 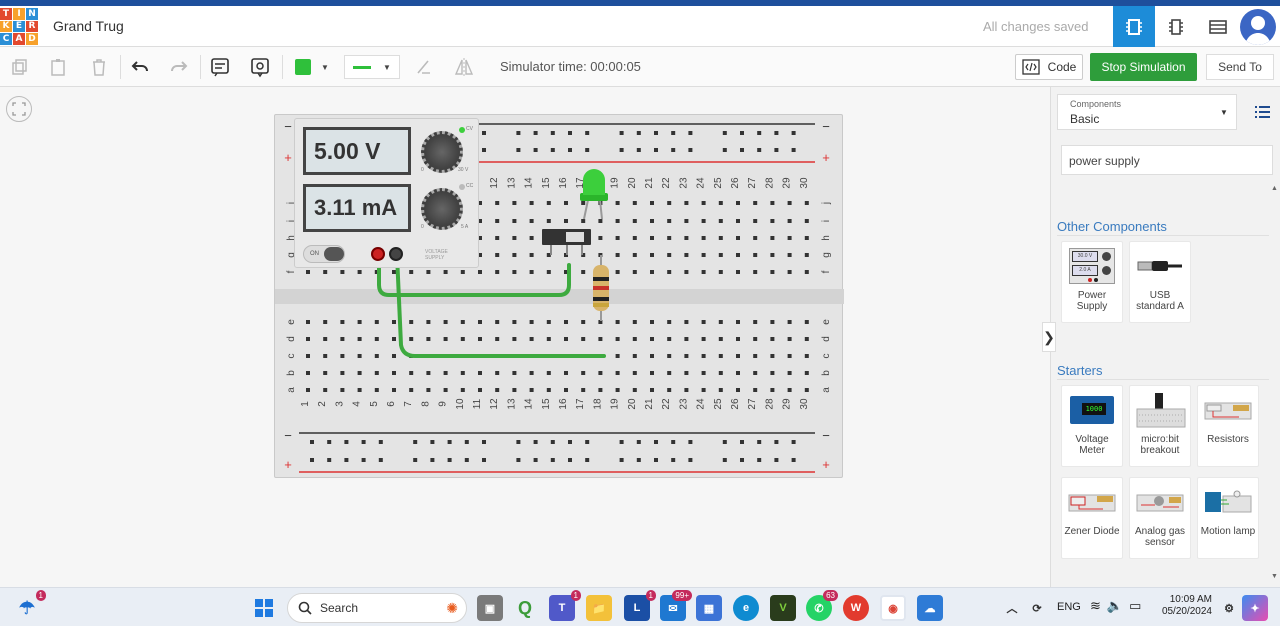 What do you see at coordinates (893, 608) in the screenshot?
I see `chrome-app: ◉` at bounding box center [893, 608].